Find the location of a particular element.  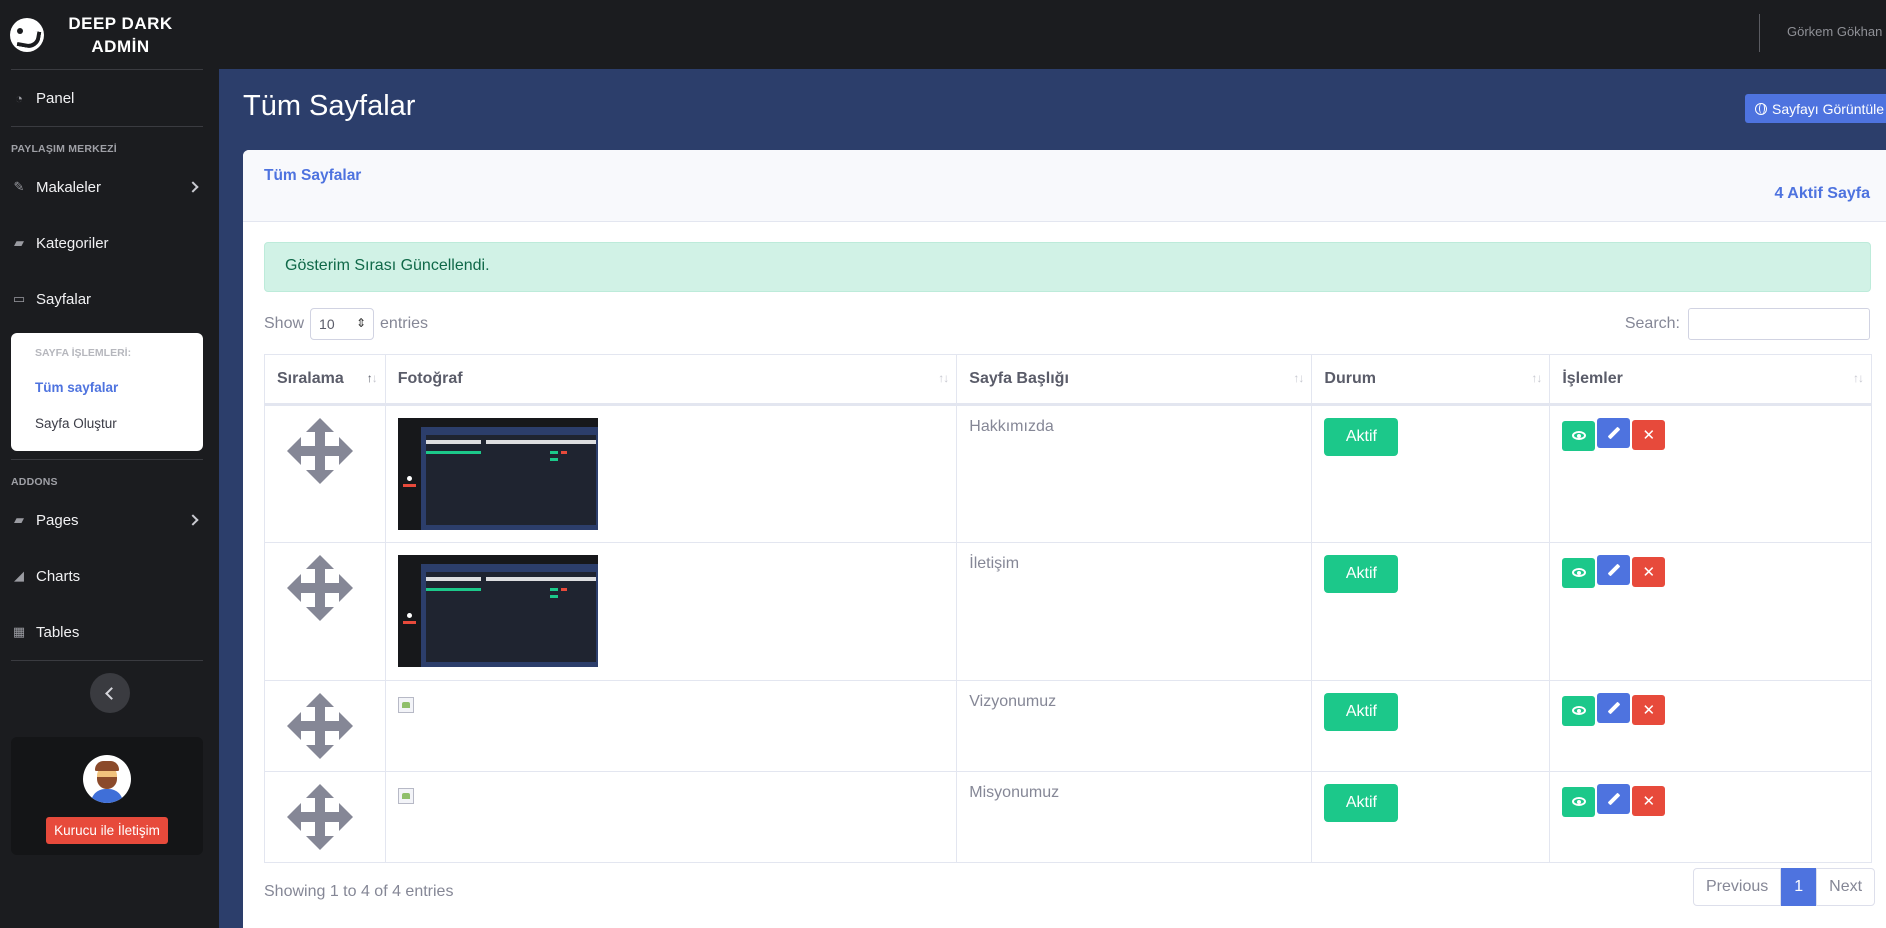

page-title-cell: Misyonumuz is located at coordinates (1134, 817).